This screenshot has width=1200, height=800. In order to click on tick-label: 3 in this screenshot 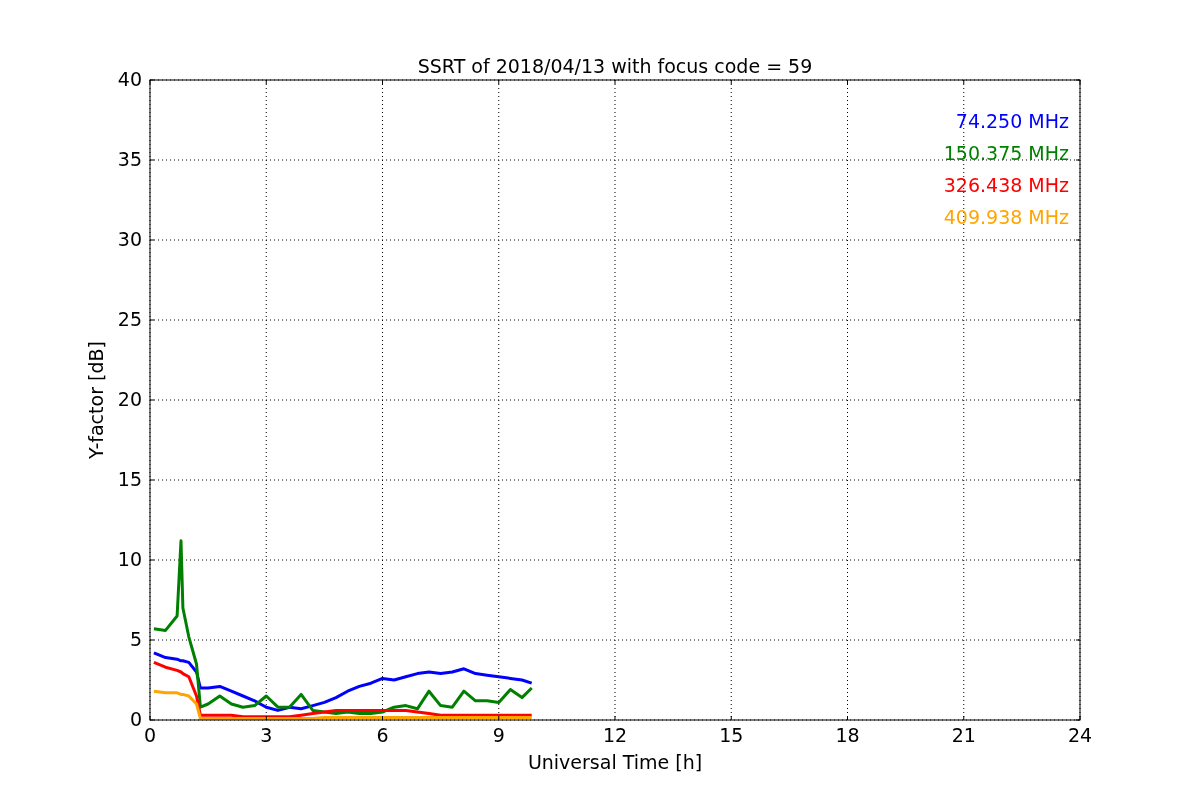, I will do `click(266, 735)`.